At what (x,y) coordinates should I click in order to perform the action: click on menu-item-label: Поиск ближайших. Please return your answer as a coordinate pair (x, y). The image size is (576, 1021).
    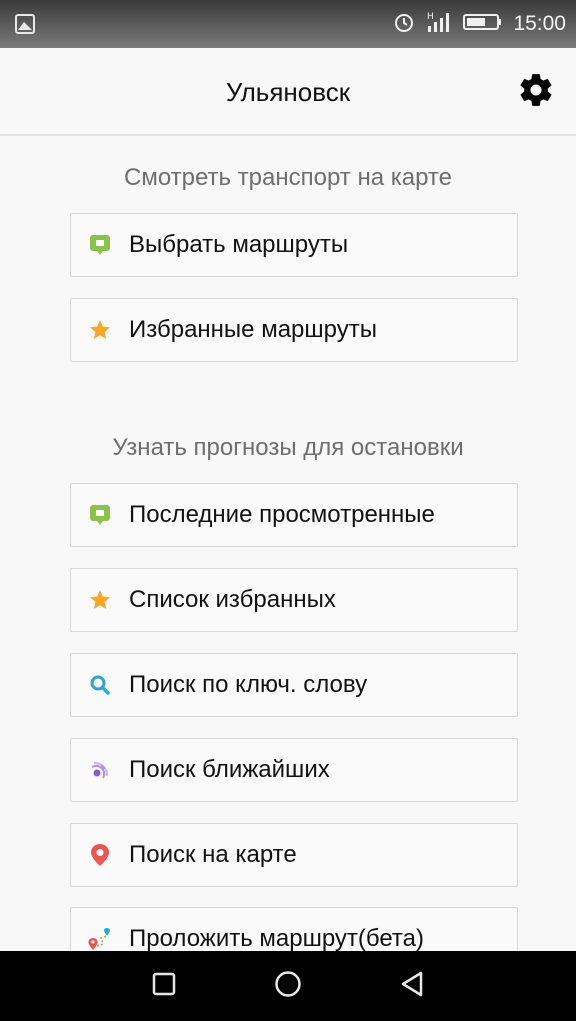
    Looking at the image, I should click on (229, 769).